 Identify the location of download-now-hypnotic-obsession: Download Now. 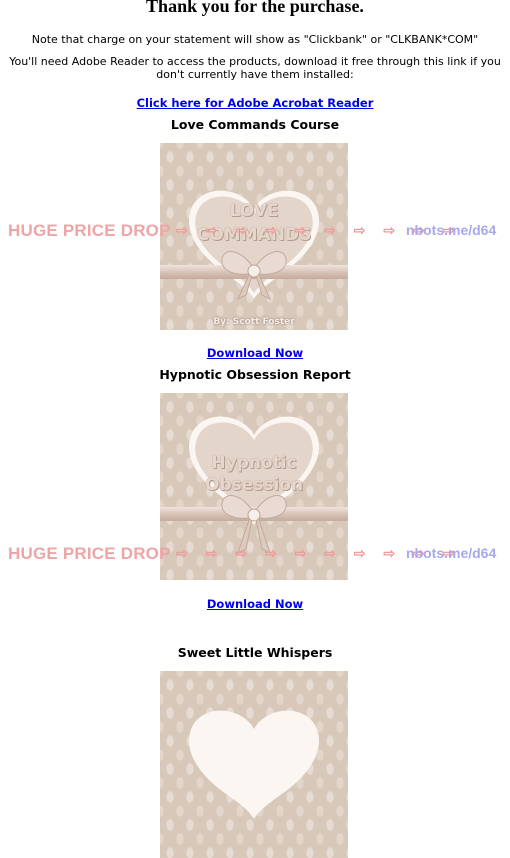
(255, 604).